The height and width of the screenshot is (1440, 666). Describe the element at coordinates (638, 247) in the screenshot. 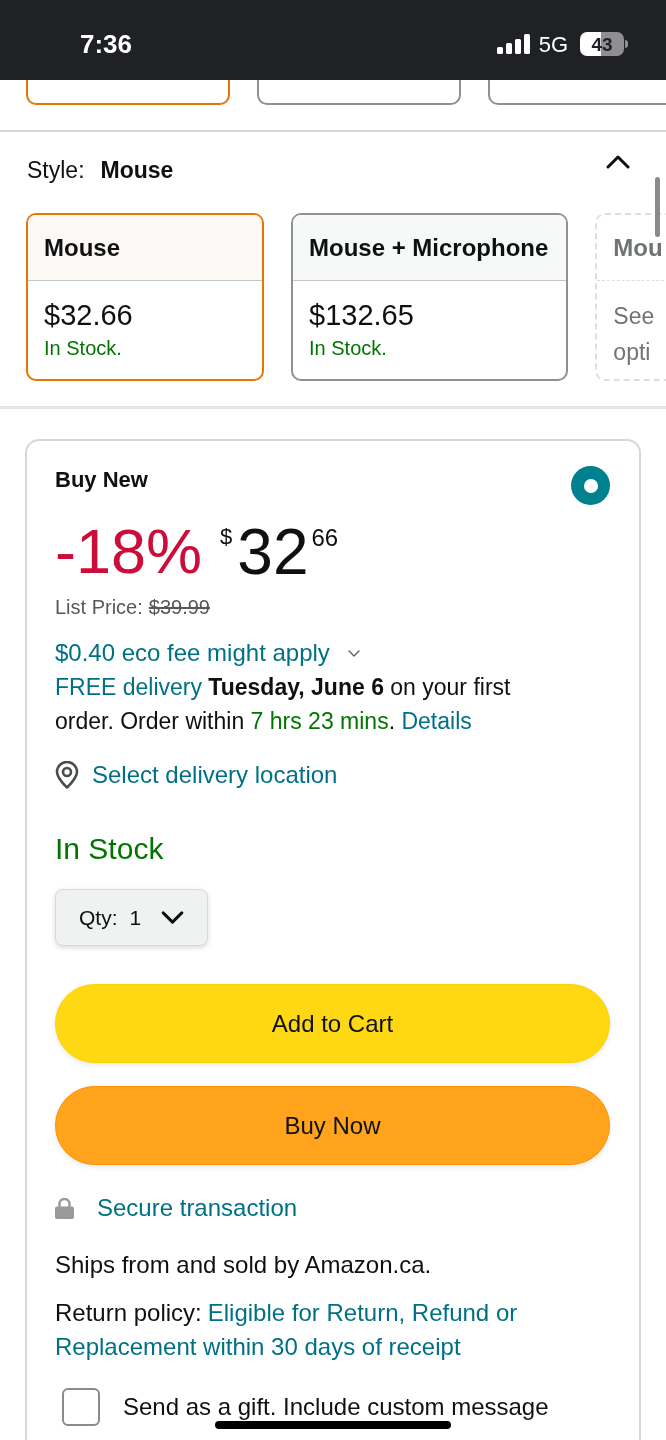

I see `style-option-name: Mou` at that location.